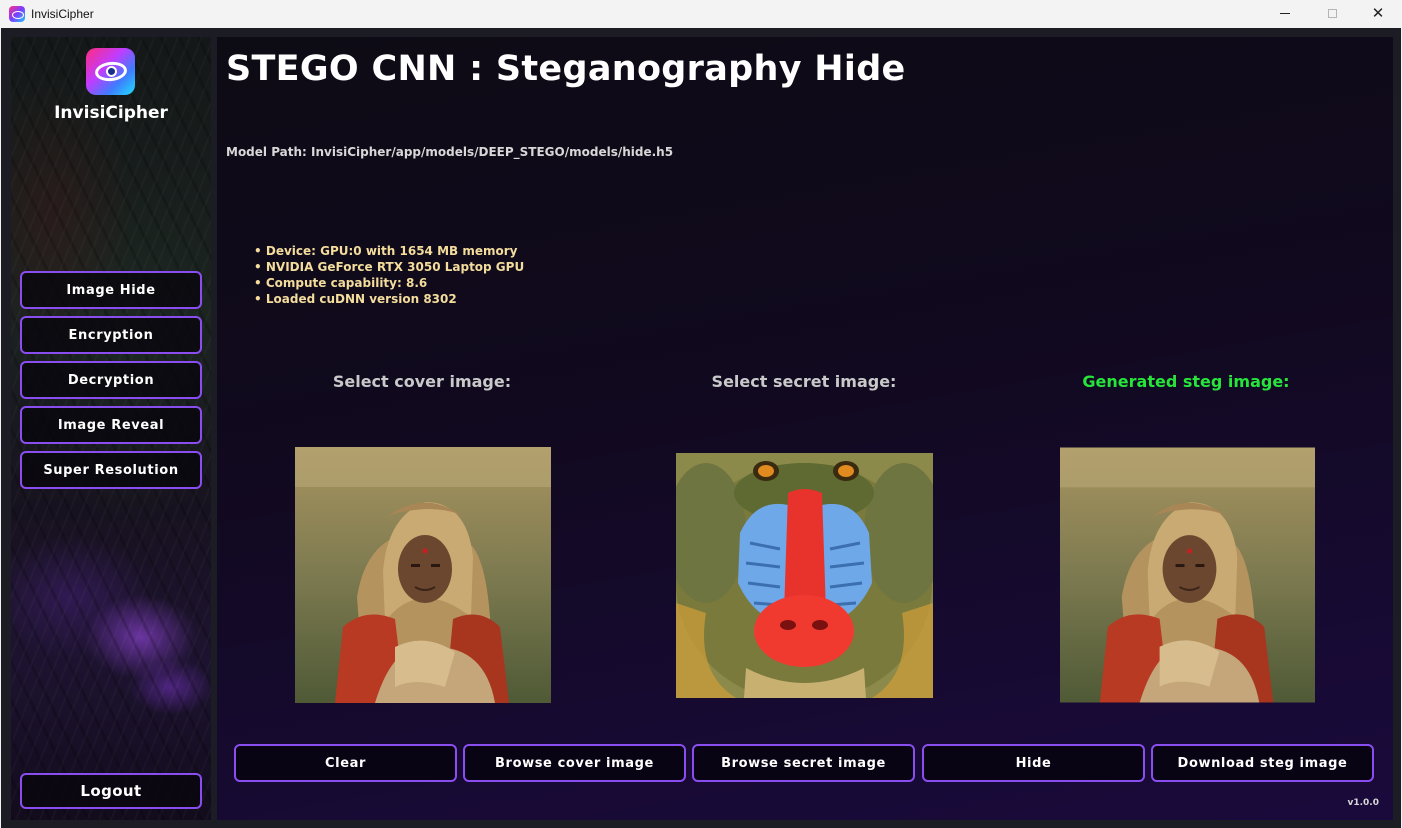  I want to click on app-eye-icon, so click(17, 13).